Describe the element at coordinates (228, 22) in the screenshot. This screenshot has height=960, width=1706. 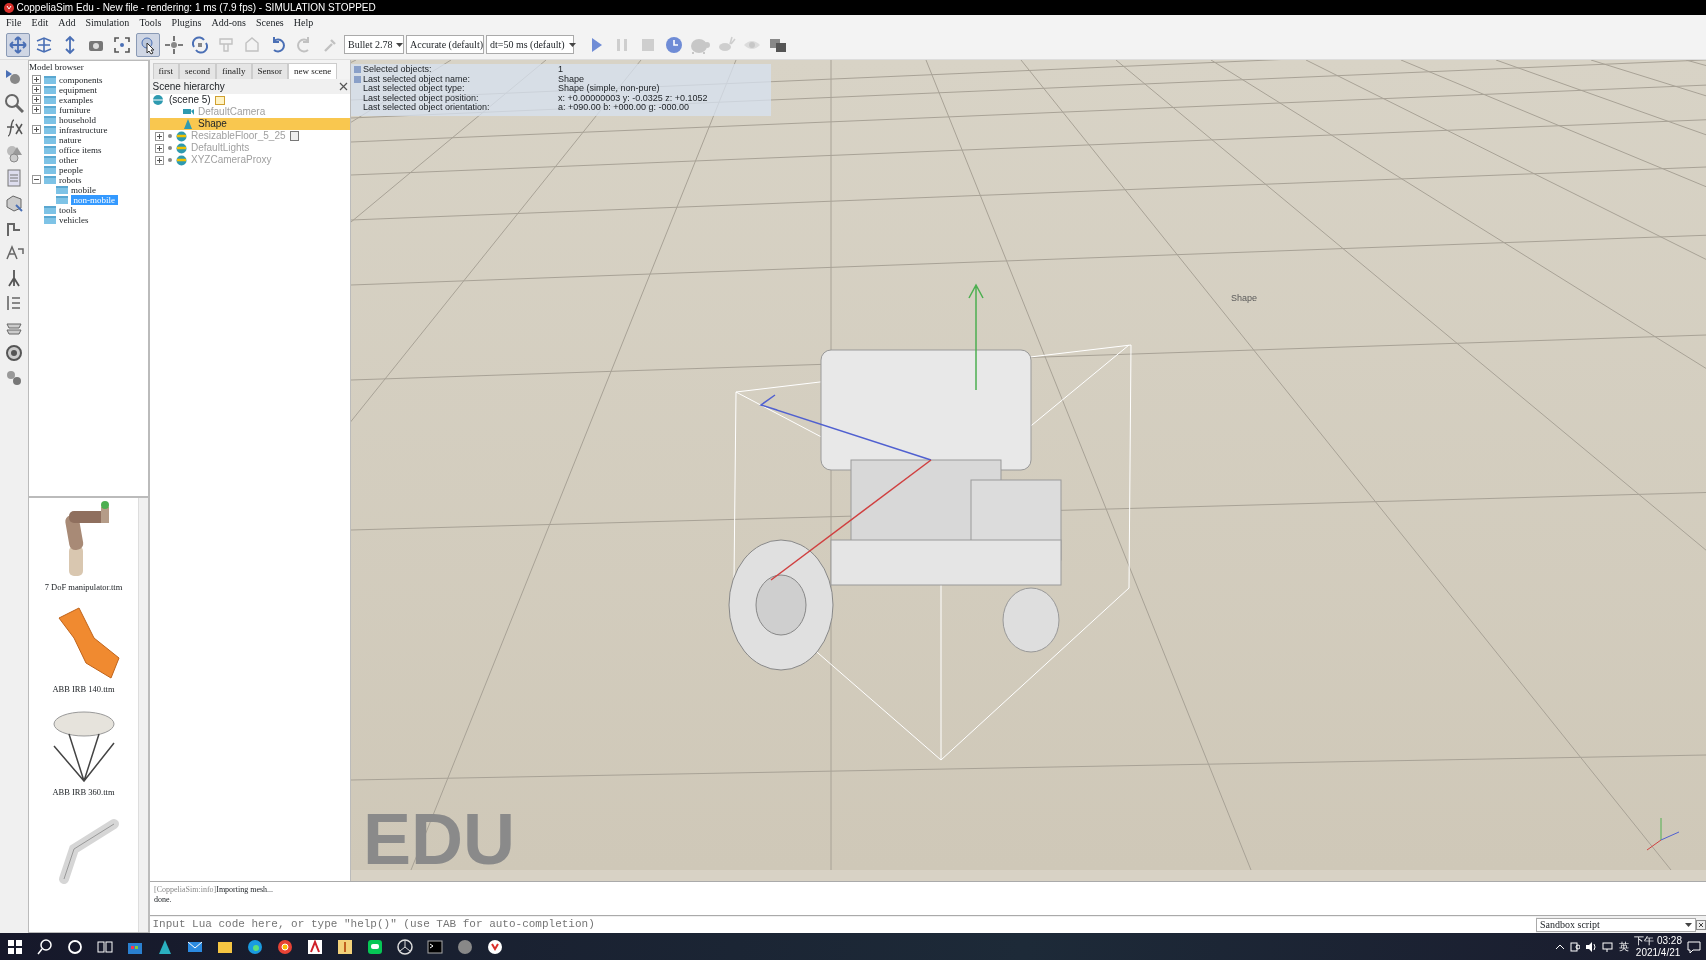
I see `menu-item: Add-ons` at that location.